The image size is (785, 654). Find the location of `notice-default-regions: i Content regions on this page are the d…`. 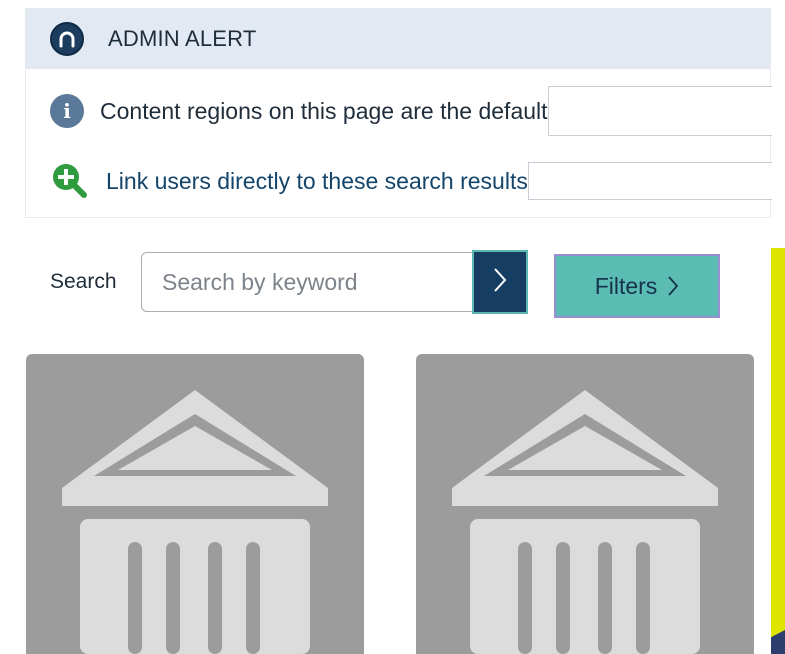

notice-default-regions: i Content regions on this page are the d… is located at coordinates (399, 111).